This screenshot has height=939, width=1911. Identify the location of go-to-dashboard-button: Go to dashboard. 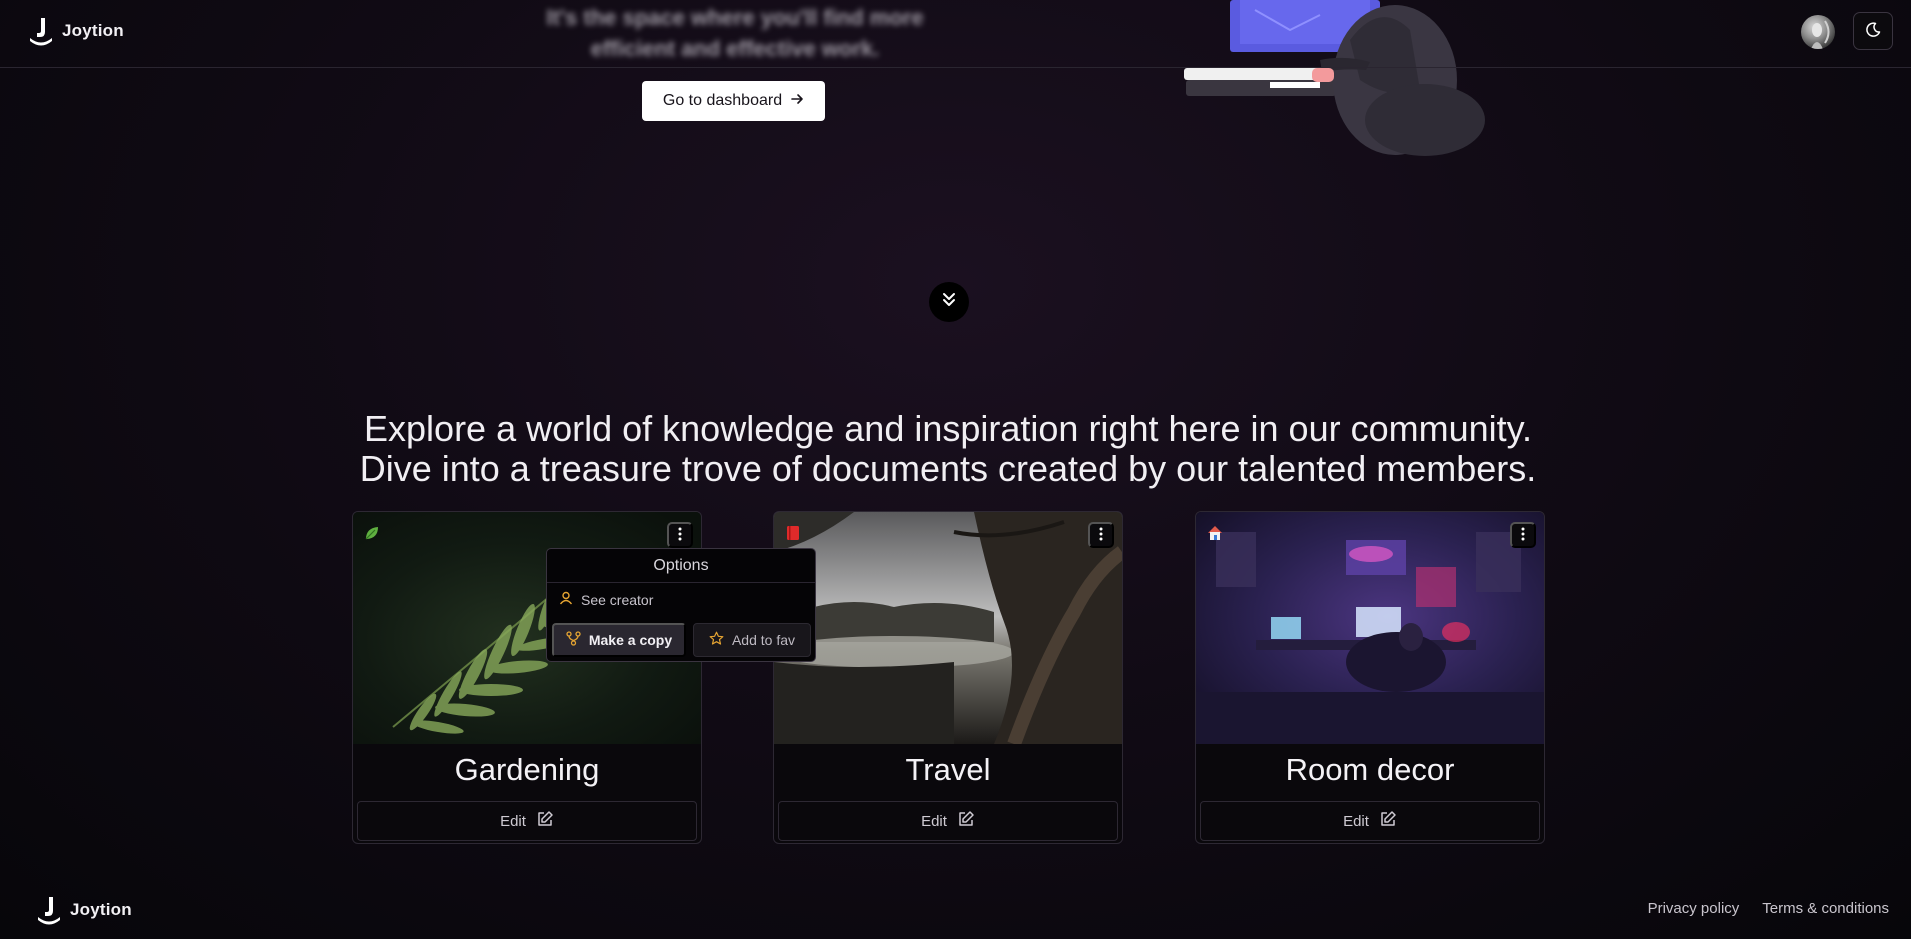
(733, 101).